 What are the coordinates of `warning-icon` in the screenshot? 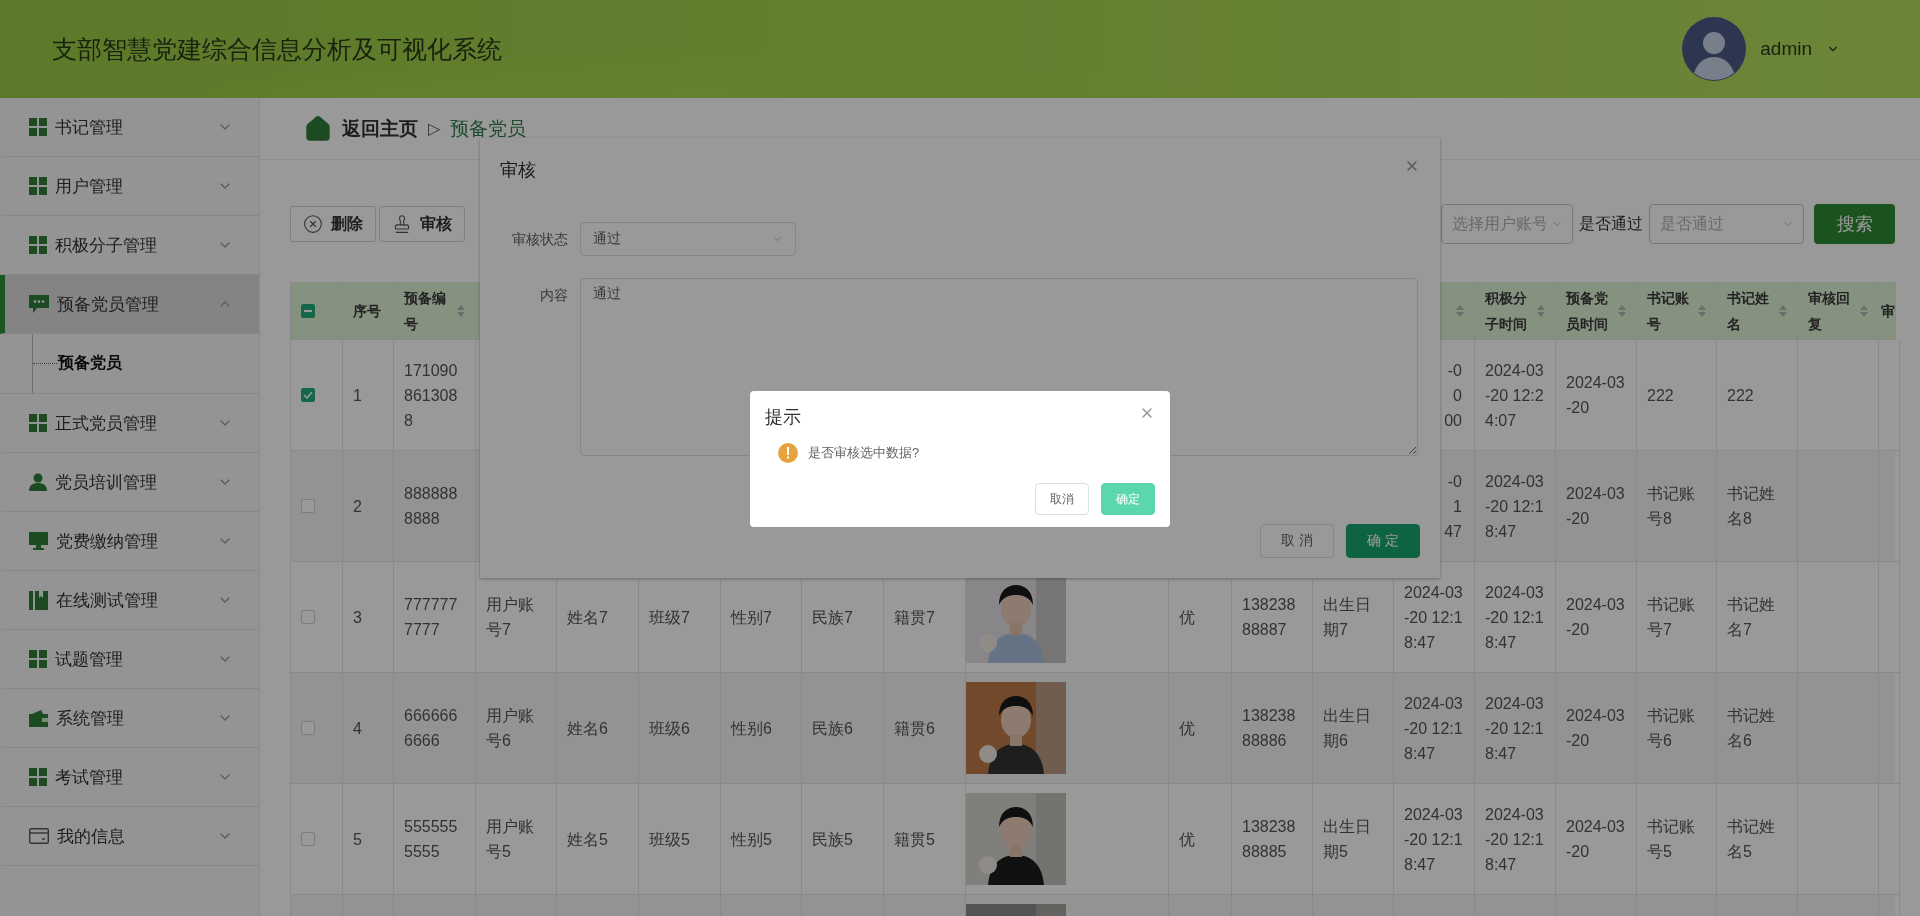 It's located at (788, 453).